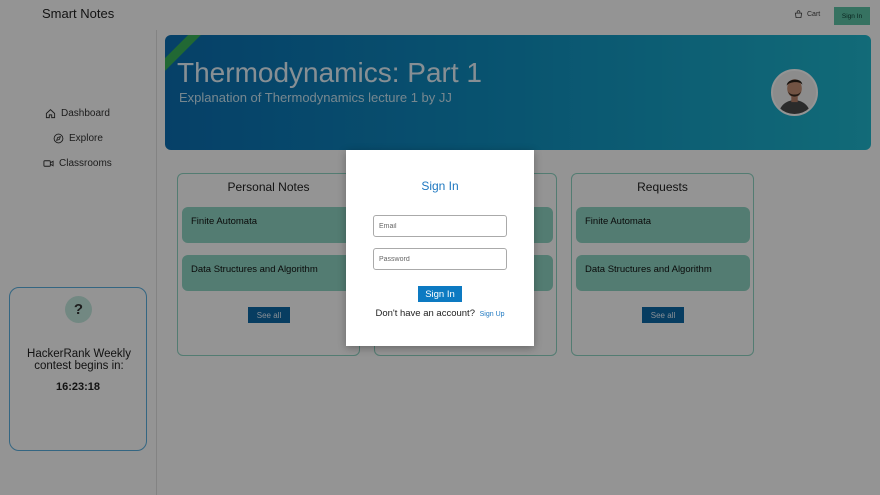 This screenshot has height=495, width=880. Describe the element at coordinates (492, 314) in the screenshot. I see `sign-up-link: Sign Up` at that location.